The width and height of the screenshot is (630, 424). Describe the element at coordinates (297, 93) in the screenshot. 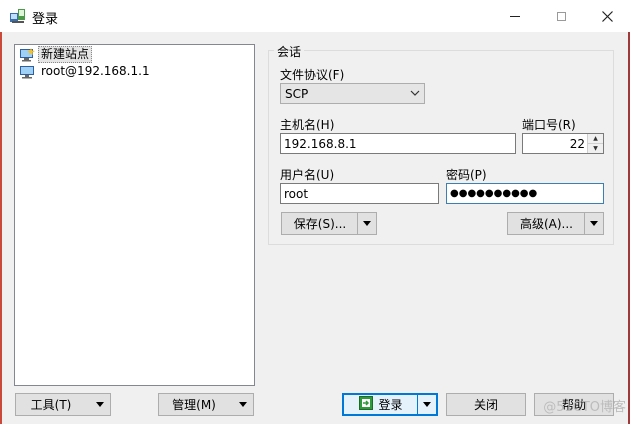

I see `protocol-value: SCP` at that location.